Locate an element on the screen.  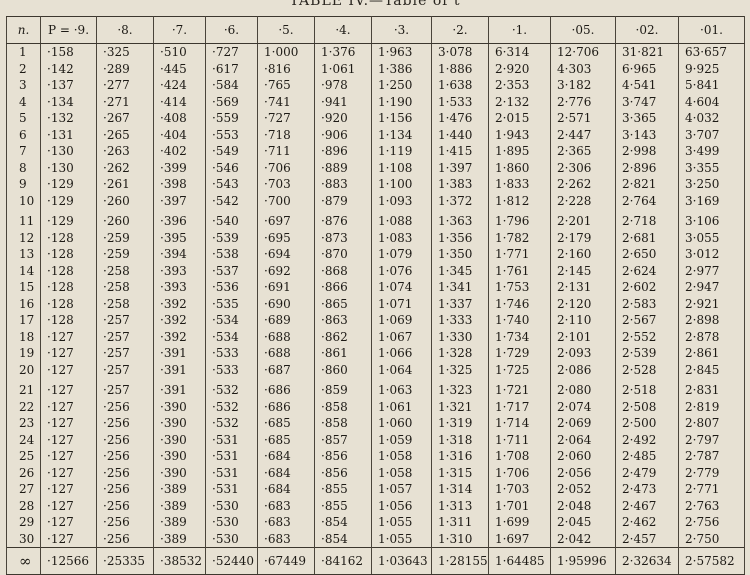
value-cell: 2·998 is located at coordinates (647, 151).